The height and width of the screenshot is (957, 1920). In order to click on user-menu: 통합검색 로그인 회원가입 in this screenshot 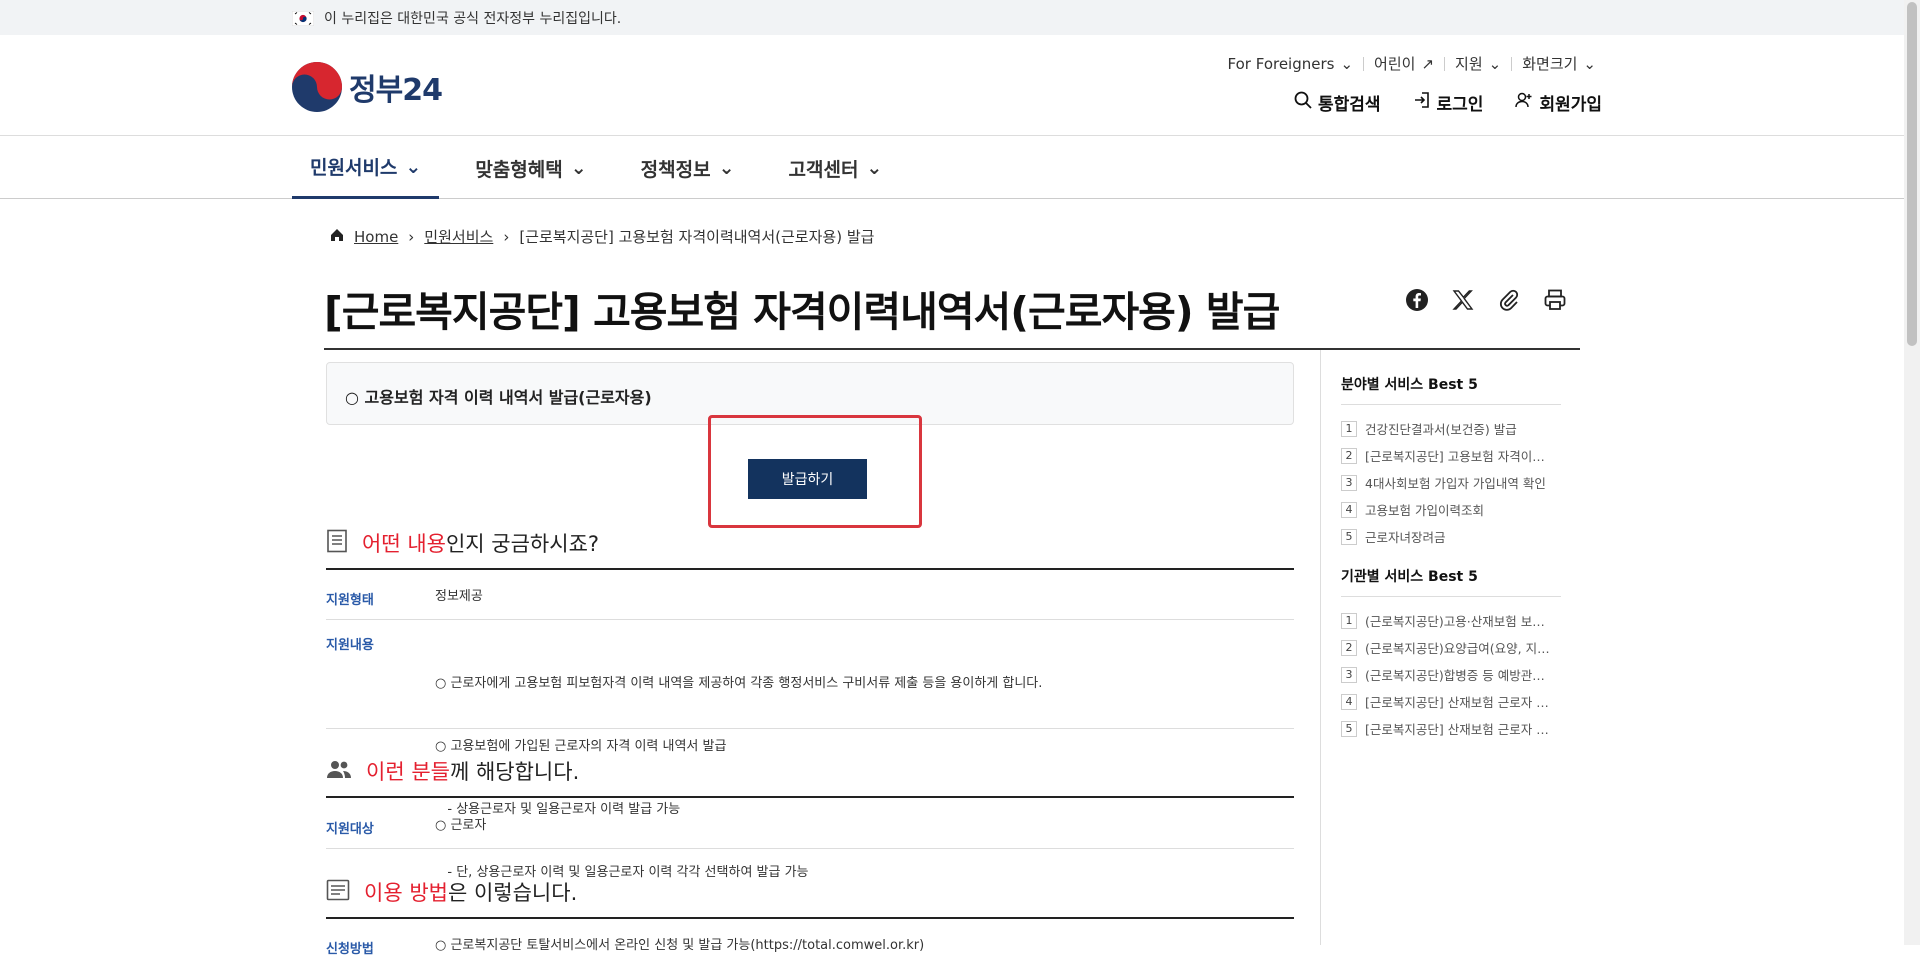, I will do `click(1448, 102)`.